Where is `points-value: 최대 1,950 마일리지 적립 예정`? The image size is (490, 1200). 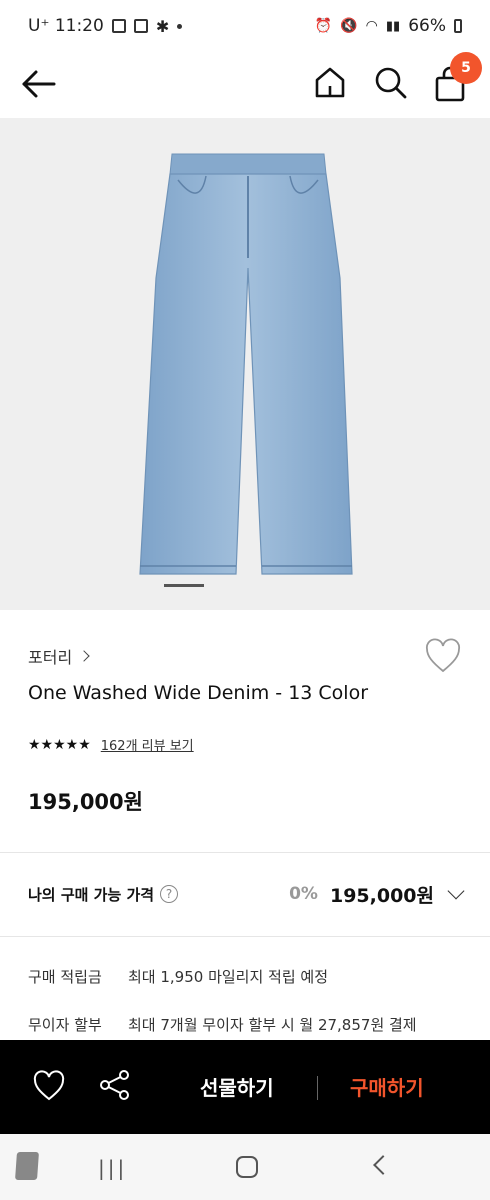
points-value: 최대 1,950 마일리지 적립 예정 is located at coordinates (228, 977).